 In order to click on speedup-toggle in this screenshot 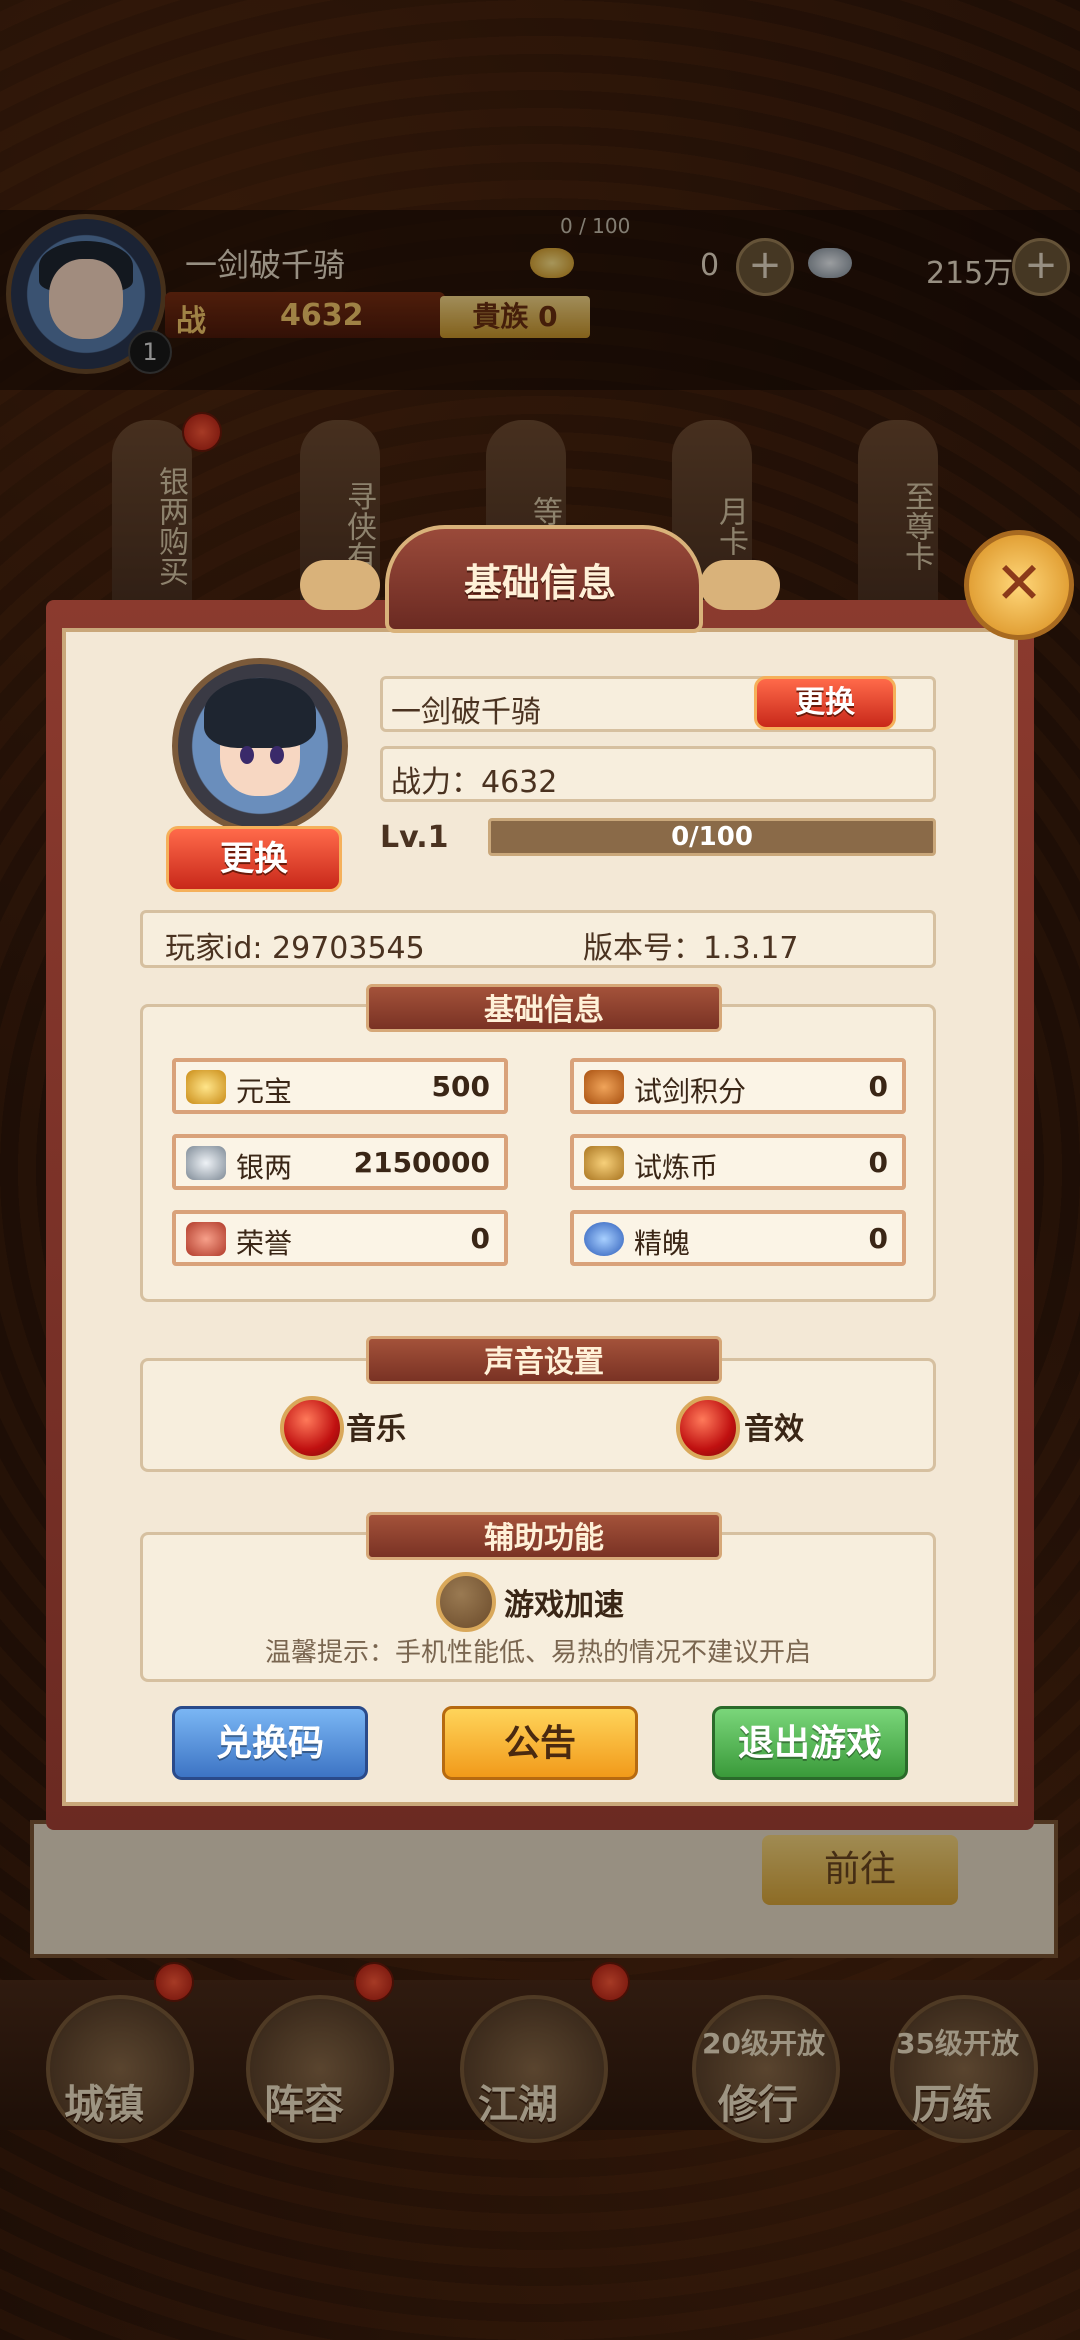, I will do `click(466, 1602)`.